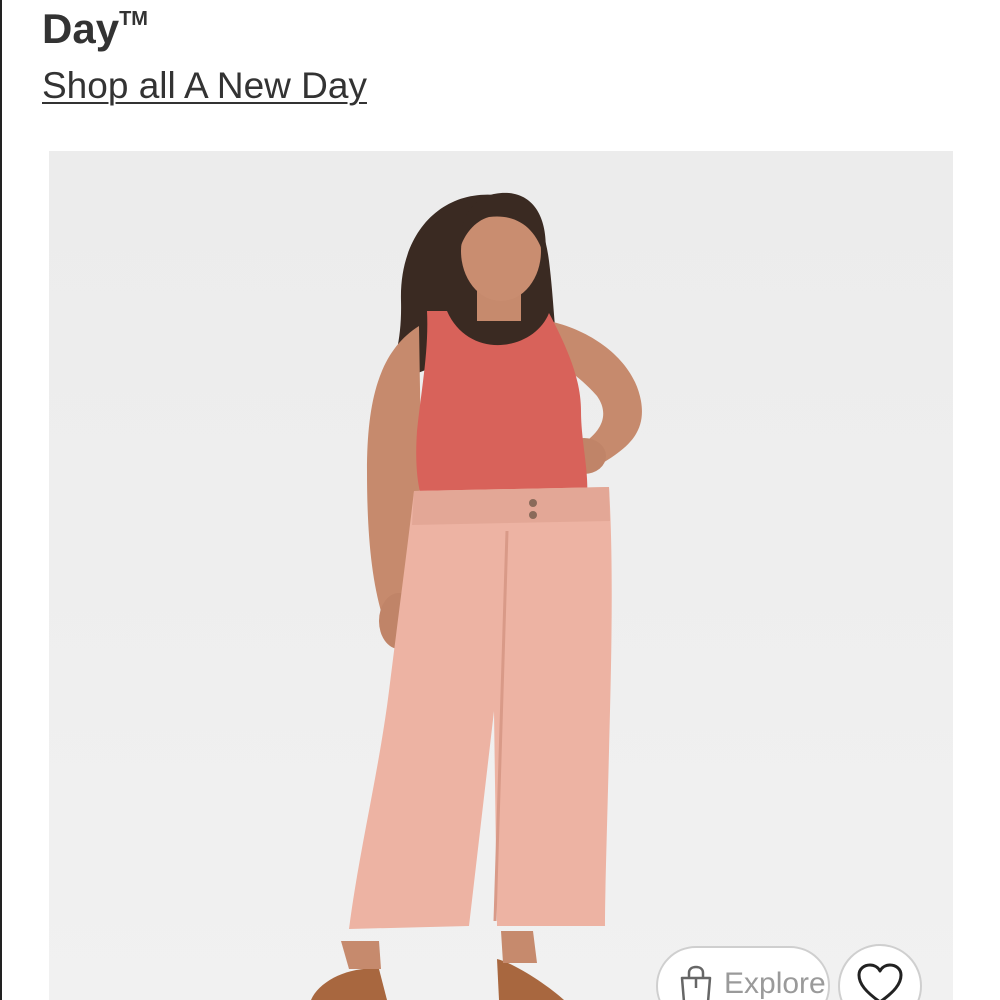 The width and height of the screenshot is (1000, 1000). Describe the element at coordinates (1, 500) in the screenshot. I see `screen-edge` at that location.